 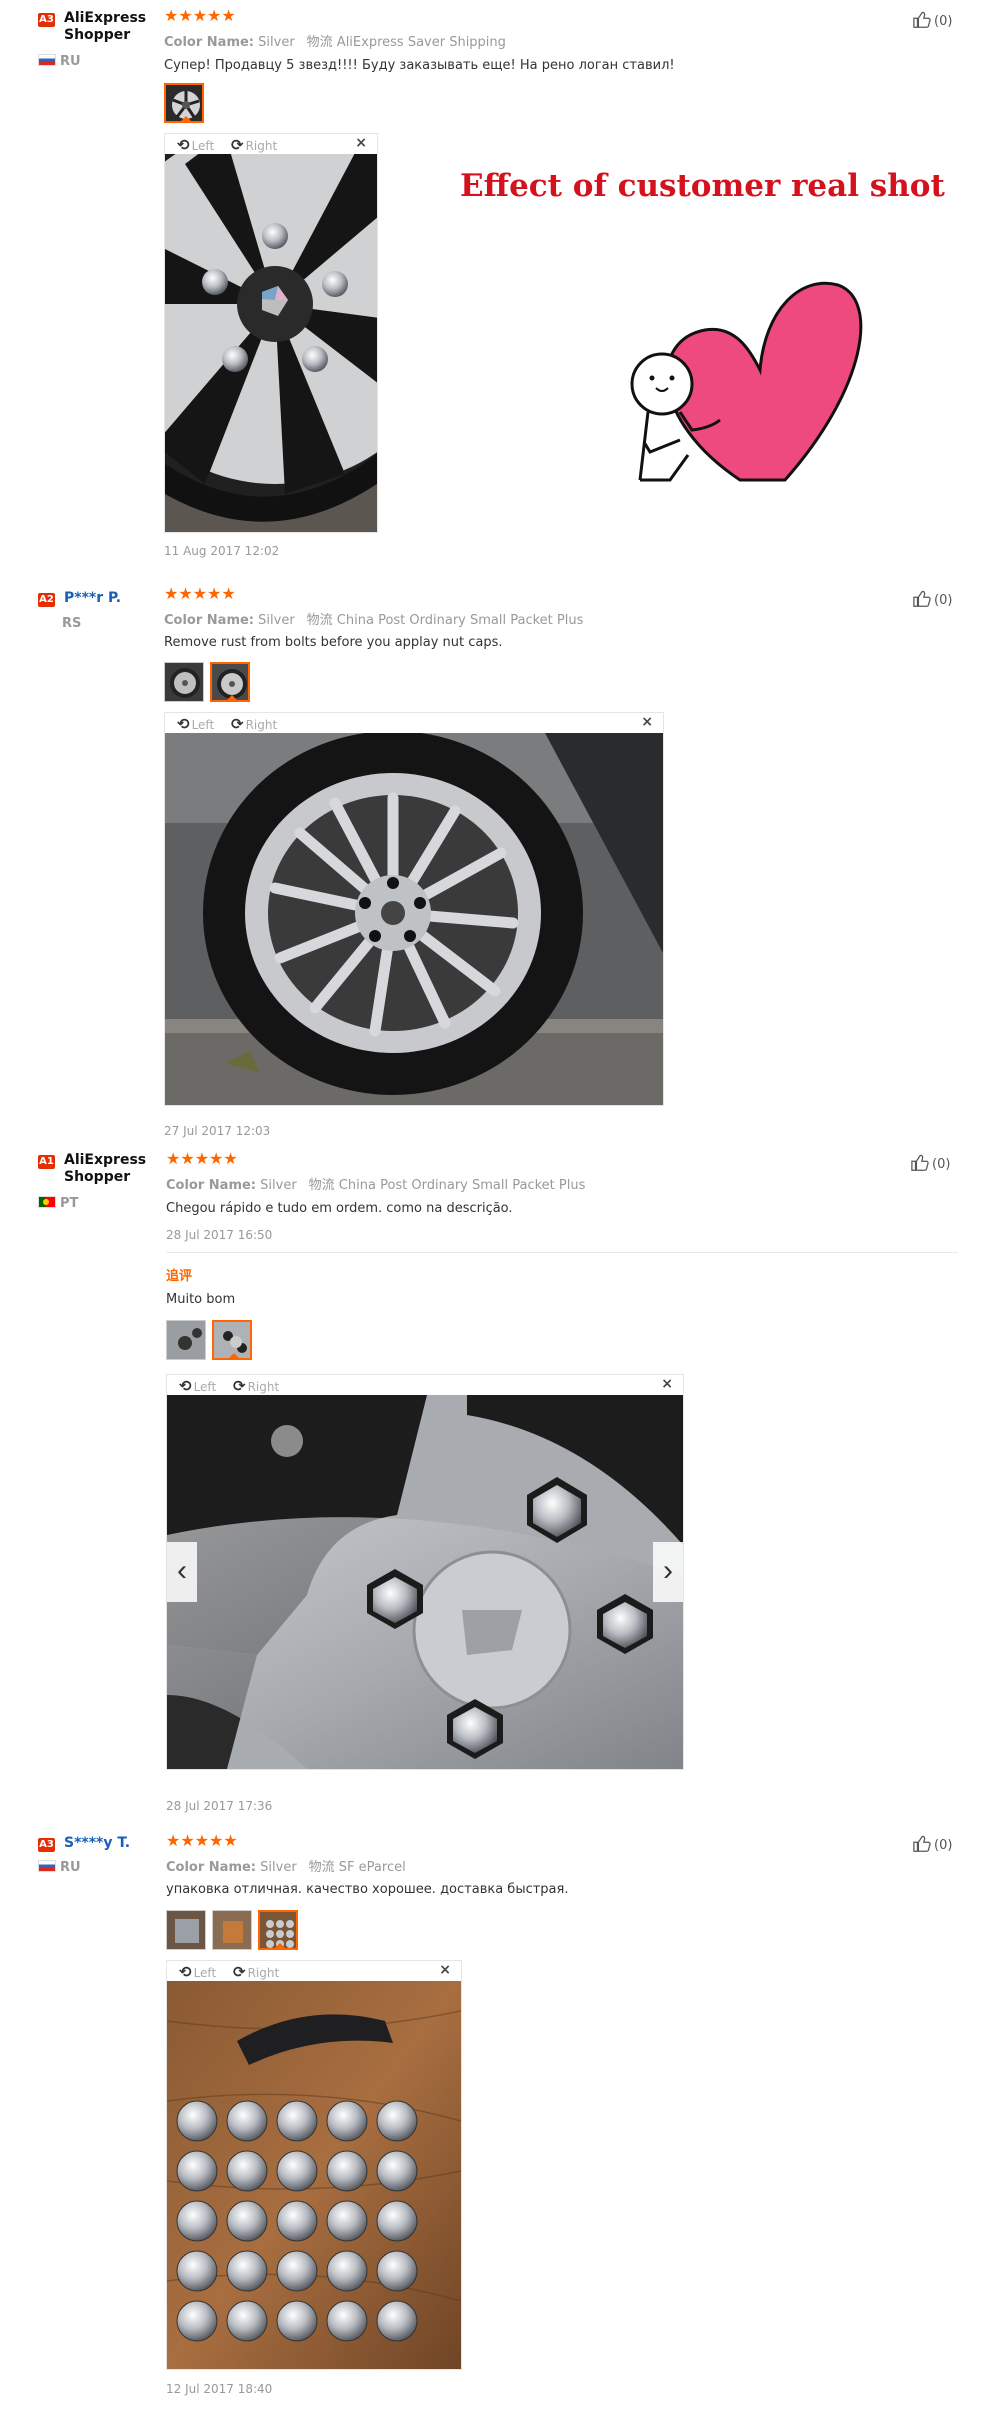 I want to click on reviewer-country: PT, so click(x=58, y=1203).